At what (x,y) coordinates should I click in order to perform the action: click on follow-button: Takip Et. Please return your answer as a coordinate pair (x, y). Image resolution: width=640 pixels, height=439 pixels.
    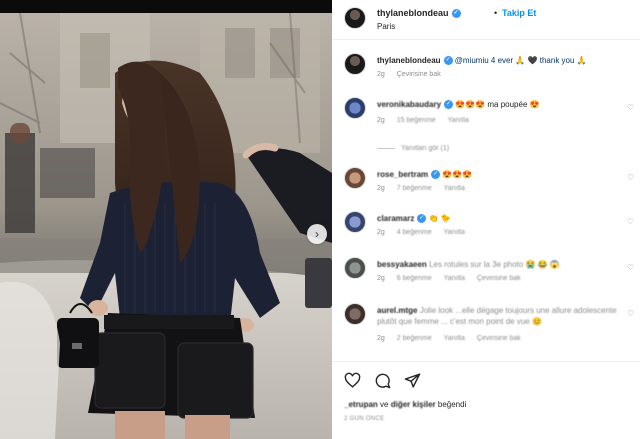
    Looking at the image, I should click on (519, 13).